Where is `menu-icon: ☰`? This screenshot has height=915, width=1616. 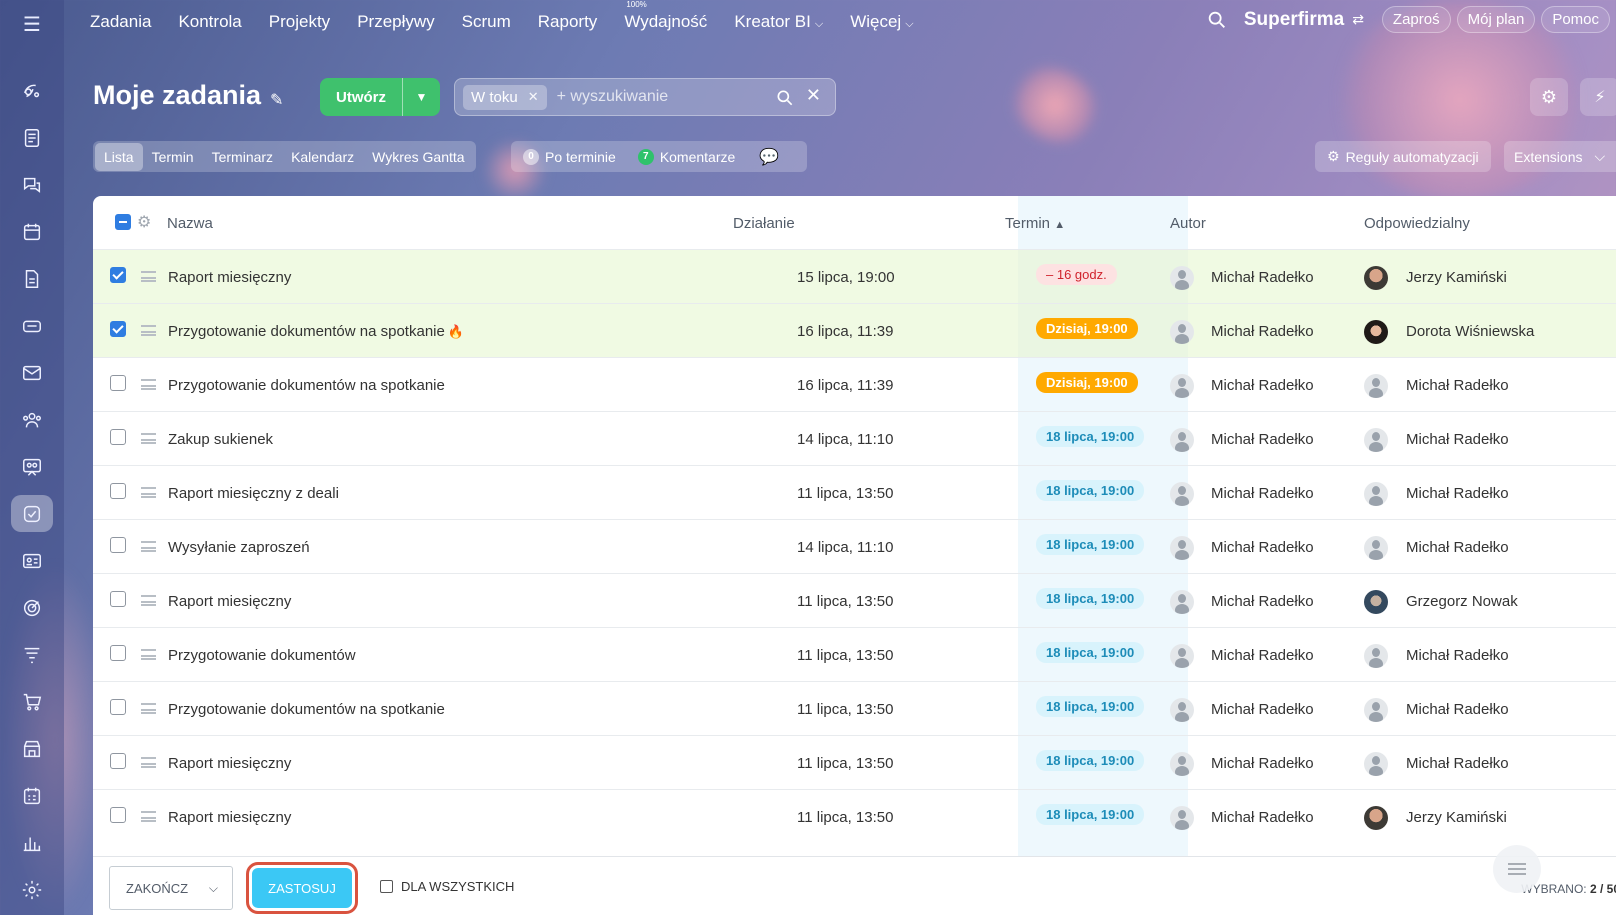 menu-icon: ☰ is located at coordinates (32, 25).